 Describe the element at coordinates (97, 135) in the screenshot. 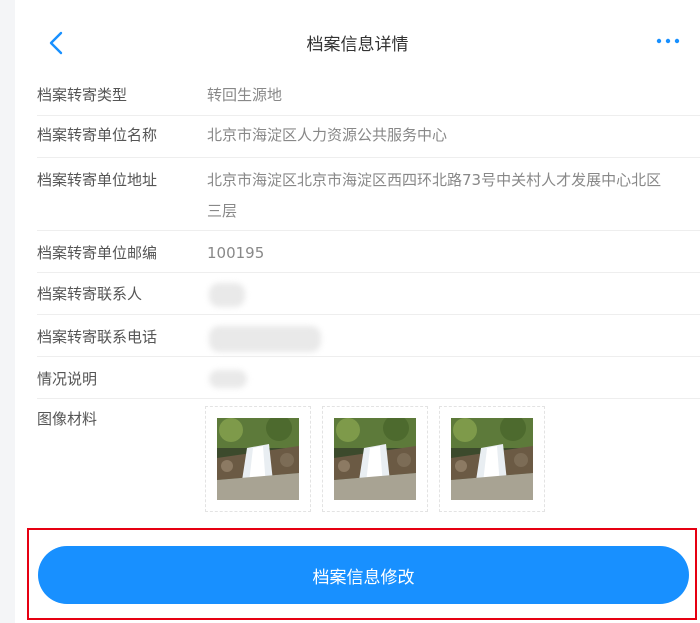

I see `field-label: 档案转寄单位名称` at that location.